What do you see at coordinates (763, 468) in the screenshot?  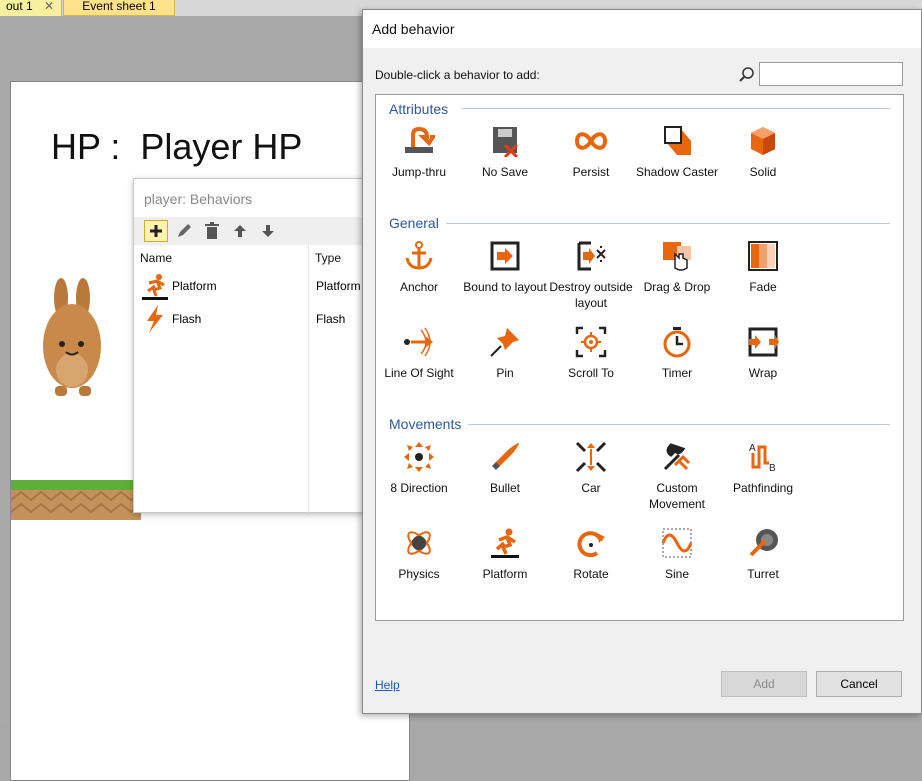 I see `behavior-pathfinding: A B Pathfinding` at bounding box center [763, 468].